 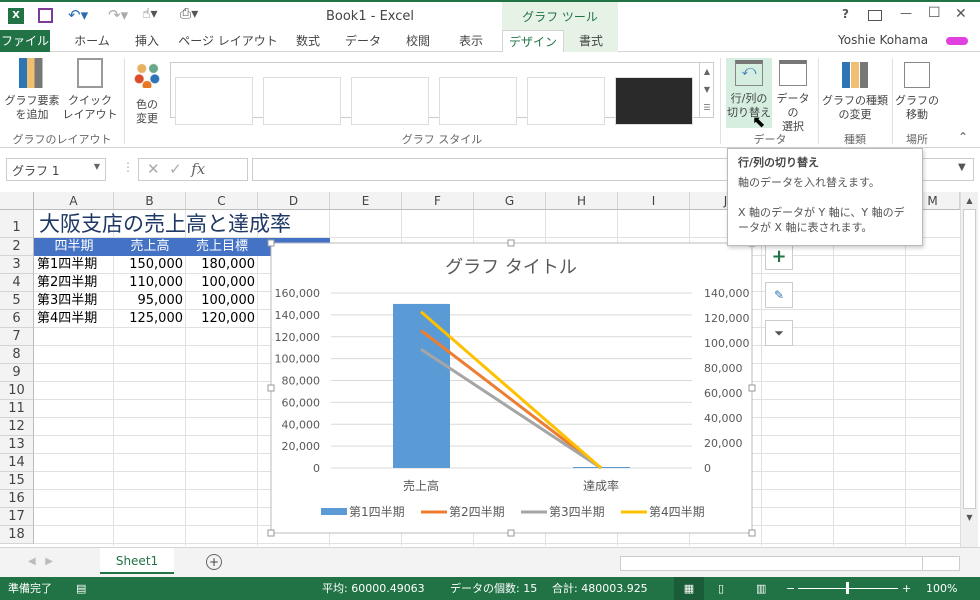 What do you see at coordinates (25, 41) in the screenshot?
I see `tab-file: ファイル` at bounding box center [25, 41].